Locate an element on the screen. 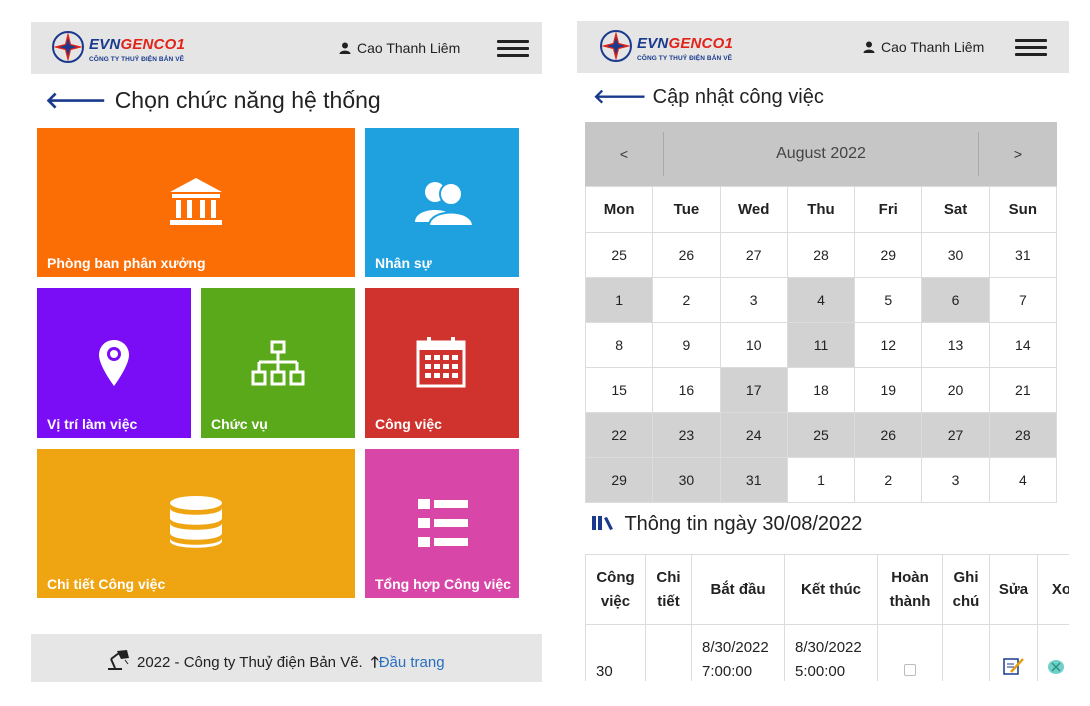 This screenshot has width=1090, height=706. calendar-day: 21 is located at coordinates (1023, 390).